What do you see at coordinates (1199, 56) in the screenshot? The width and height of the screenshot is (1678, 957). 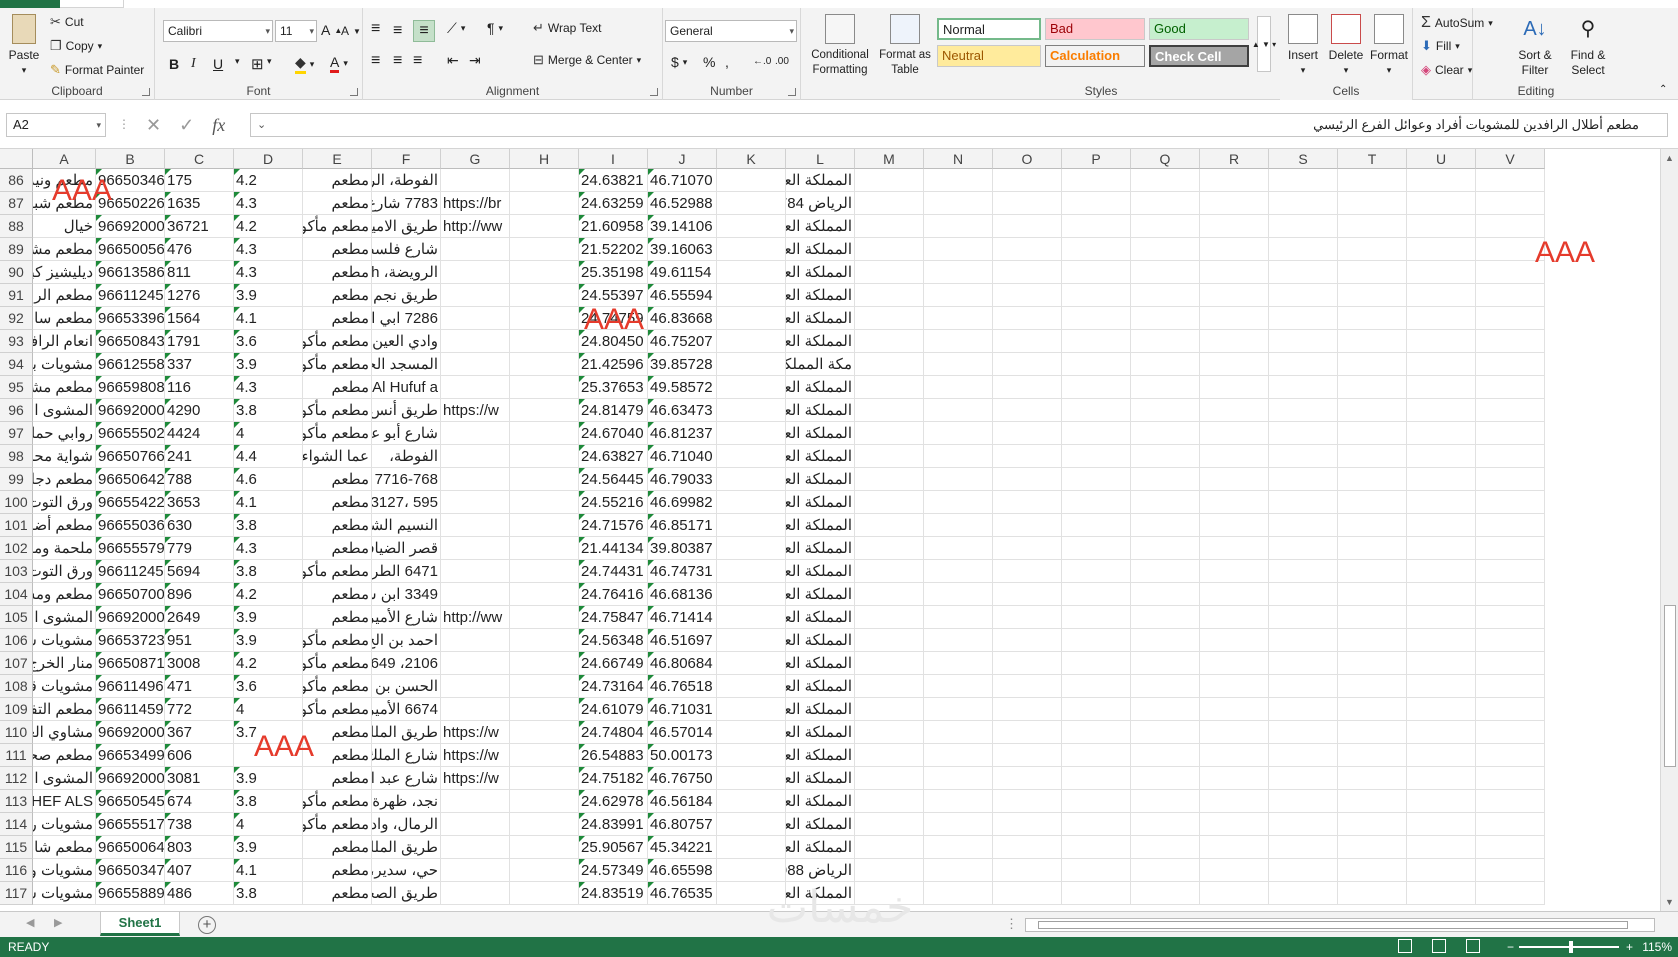 I see `style-check-cell: Check Cell` at bounding box center [1199, 56].